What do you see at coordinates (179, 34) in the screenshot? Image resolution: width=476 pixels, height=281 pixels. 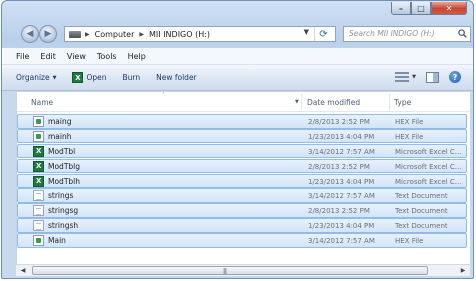 I see `breadcrumb-drive: MII INDIGO (H:)` at bounding box center [179, 34].